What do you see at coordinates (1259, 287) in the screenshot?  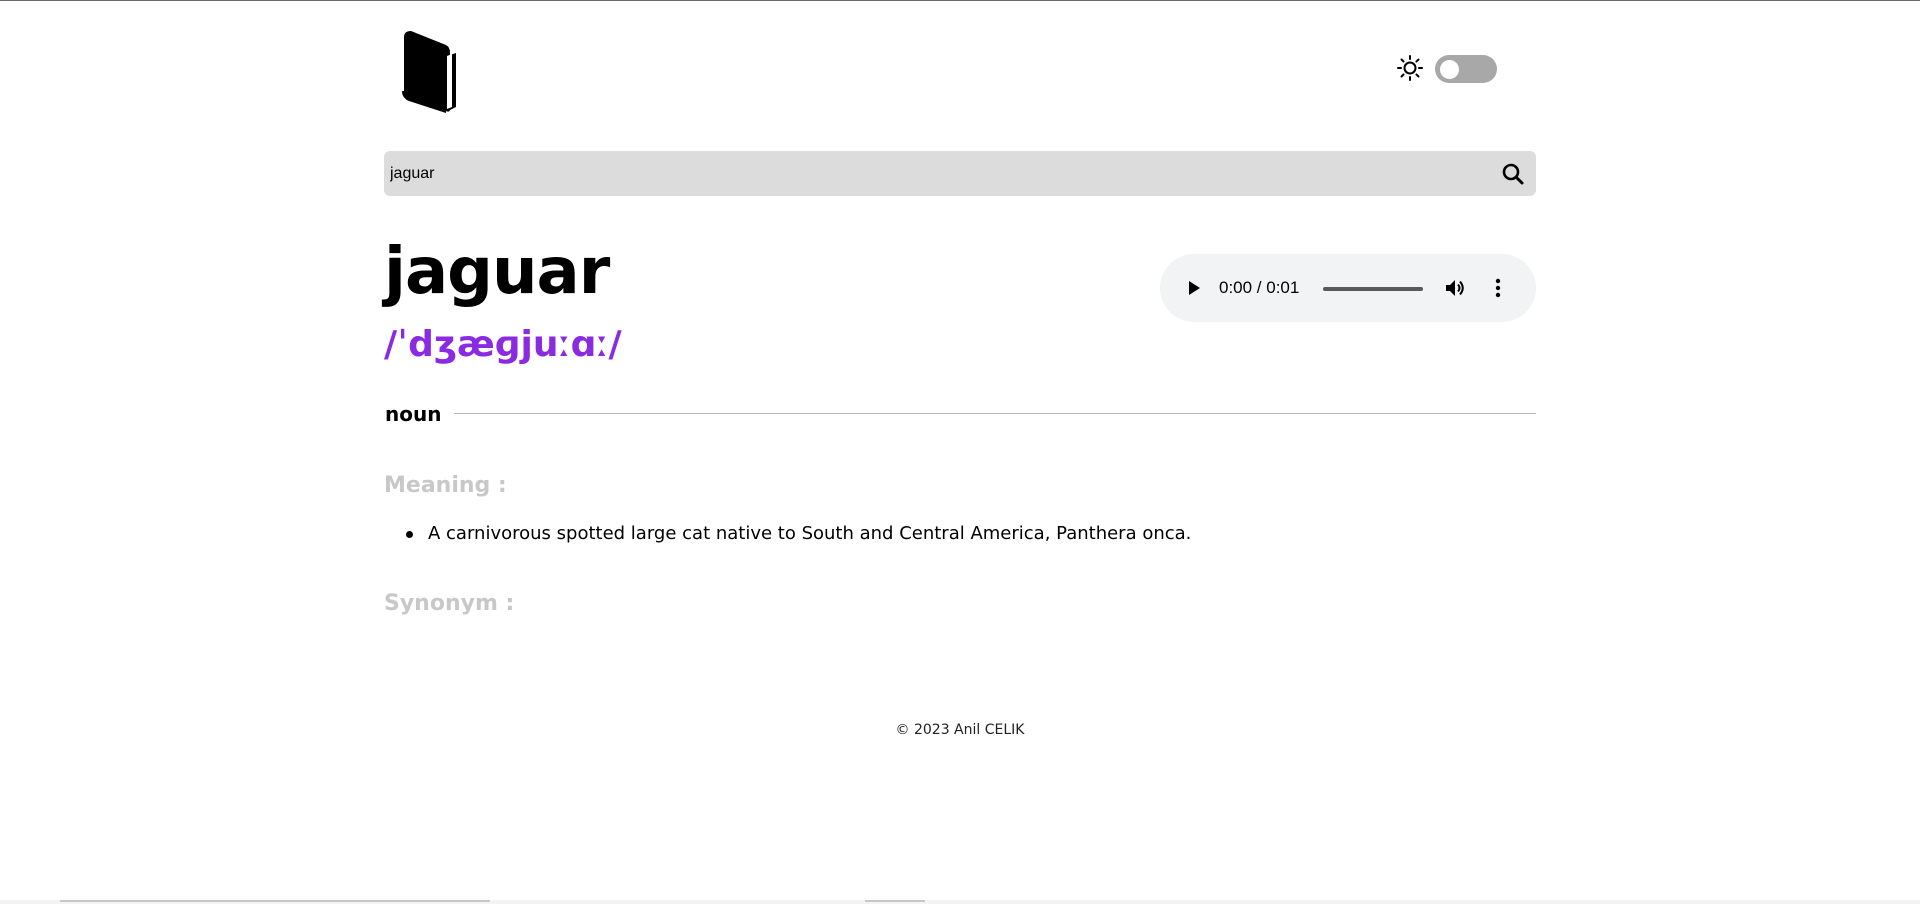 I see `audio-time: 0:00 / 0:01` at bounding box center [1259, 287].